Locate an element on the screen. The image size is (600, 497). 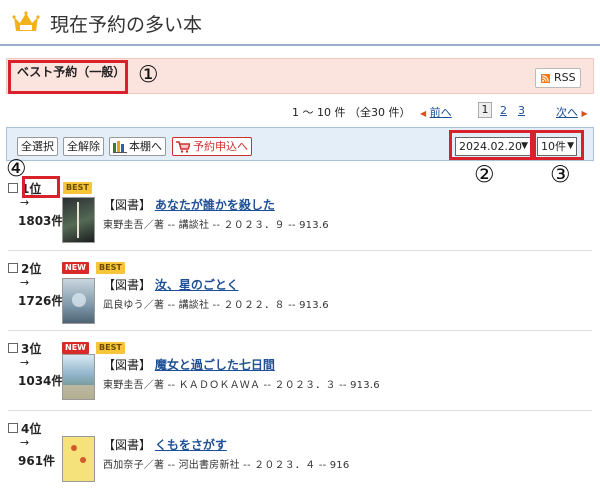
crown-icon is located at coordinates (26, 21).